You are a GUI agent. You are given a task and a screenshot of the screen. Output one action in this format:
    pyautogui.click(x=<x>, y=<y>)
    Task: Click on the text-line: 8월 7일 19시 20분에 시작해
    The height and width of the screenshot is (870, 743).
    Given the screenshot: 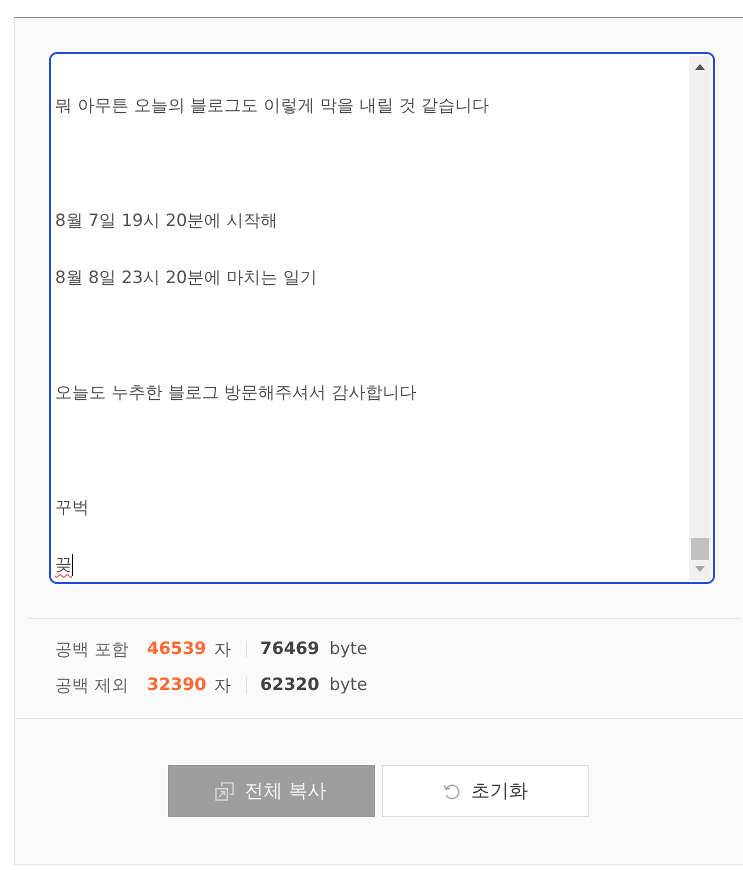 What is the action you would take?
    pyautogui.click(x=166, y=221)
    